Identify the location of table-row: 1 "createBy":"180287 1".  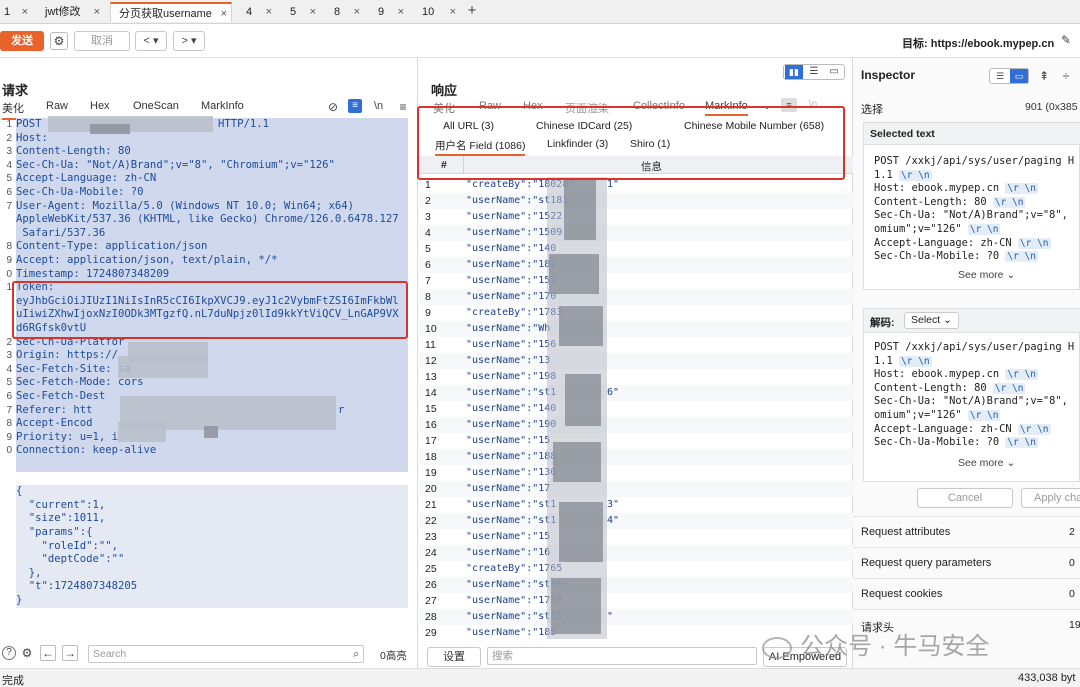
(636, 185).